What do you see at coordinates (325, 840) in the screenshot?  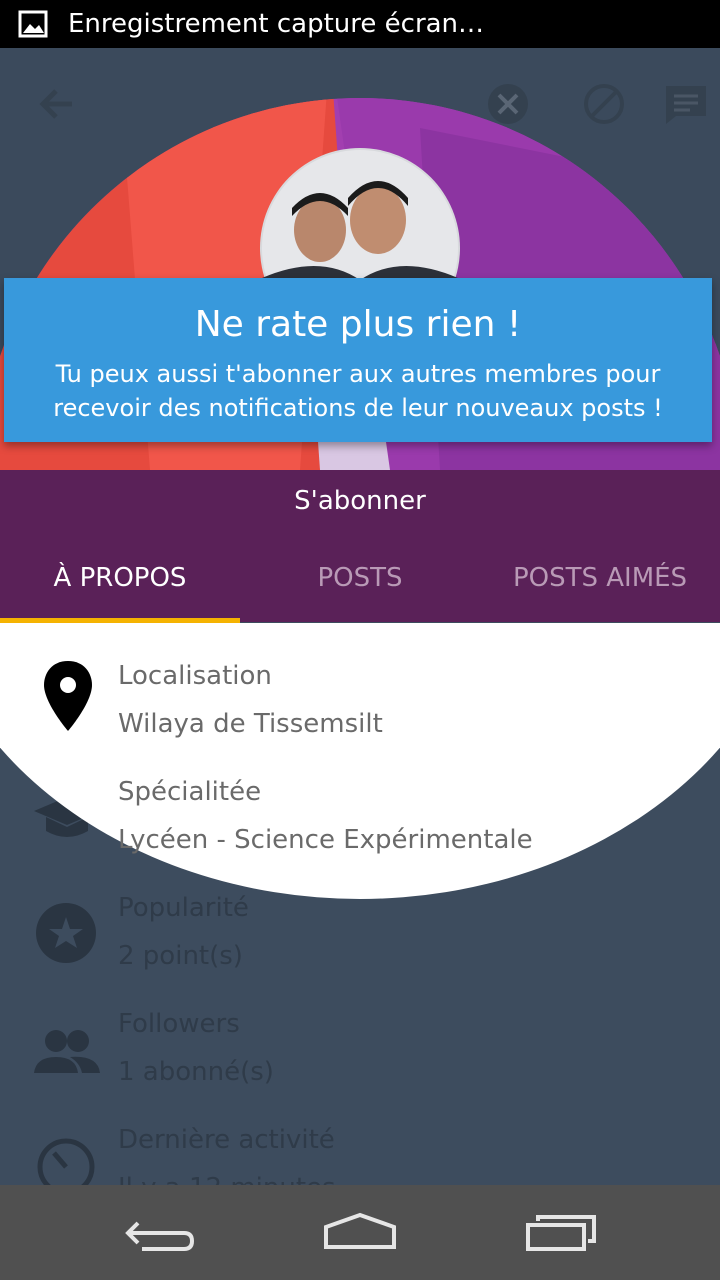 I see `item-value: Lycéen - Science Expérimentale` at bounding box center [325, 840].